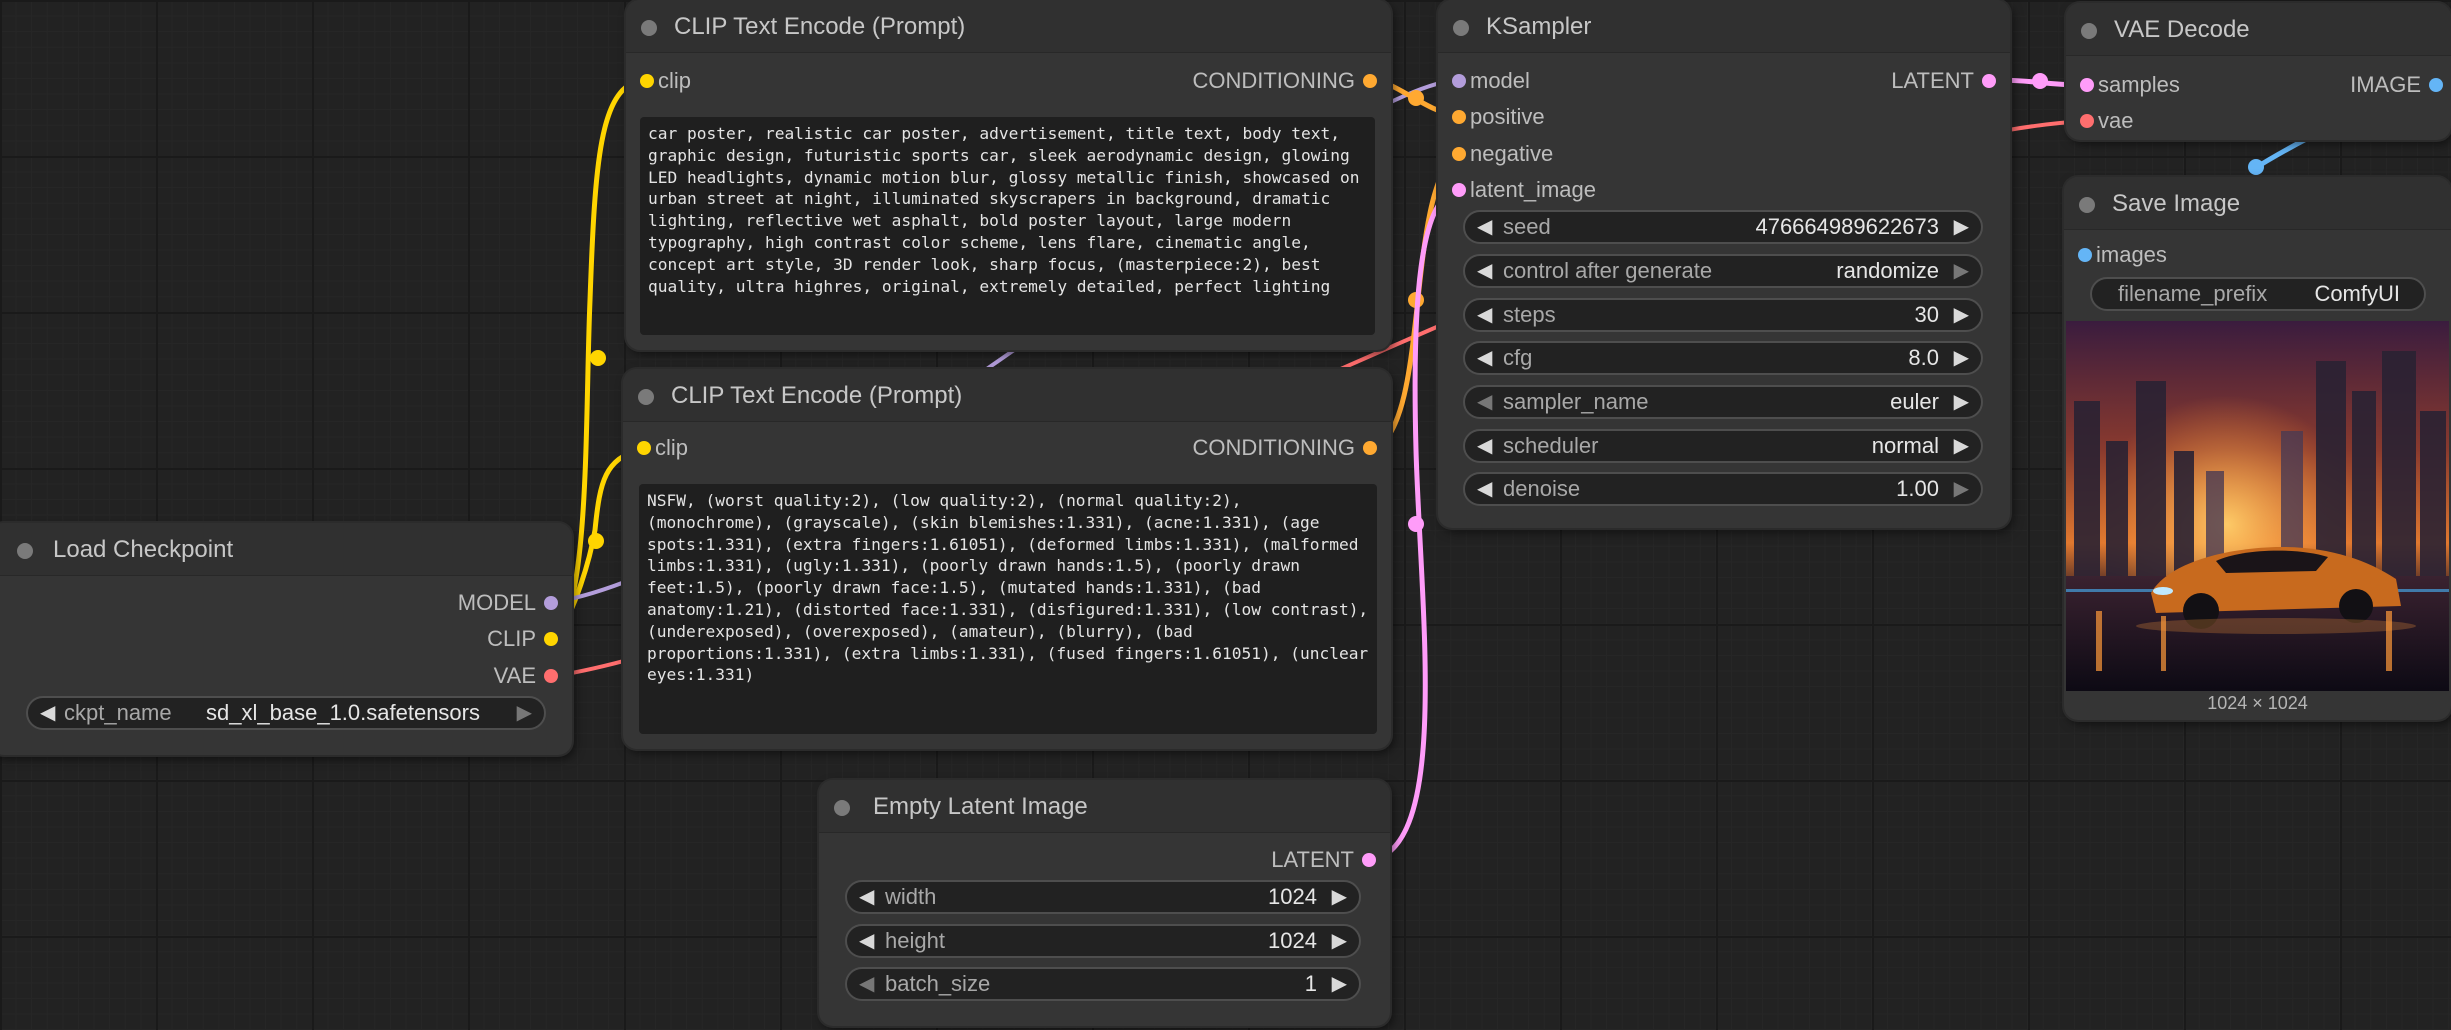  Describe the element at coordinates (938, 983) in the screenshot. I see `widget-name: batch_size` at that location.